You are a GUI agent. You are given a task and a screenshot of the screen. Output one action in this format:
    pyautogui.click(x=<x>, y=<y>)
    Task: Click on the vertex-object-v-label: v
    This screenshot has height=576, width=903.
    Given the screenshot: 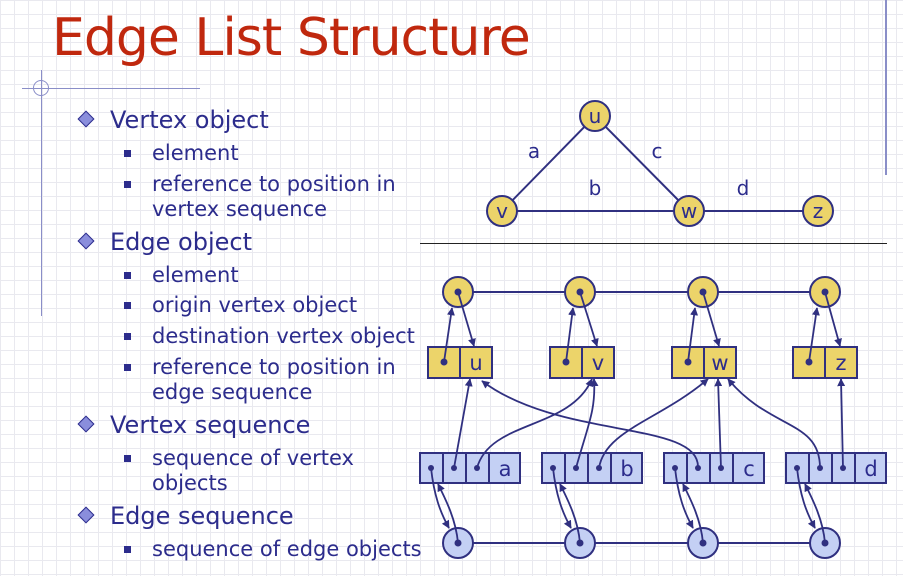 What is the action you would take?
    pyautogui.click(x=598, y=363)
    